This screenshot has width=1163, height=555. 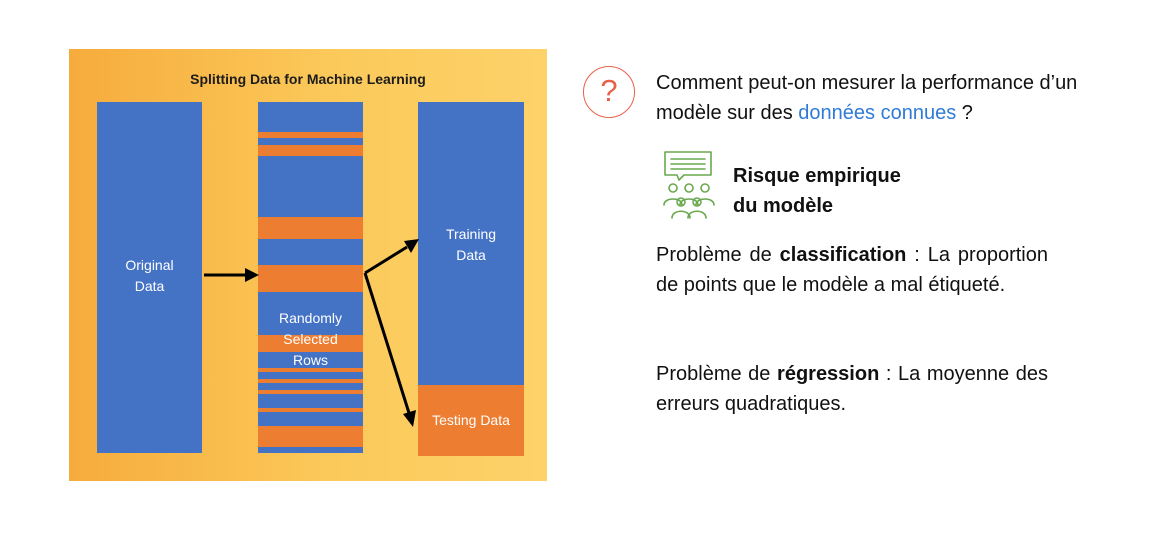 I want to click on risk-title-line1: Risque empirique, so click(x=817, y=176).